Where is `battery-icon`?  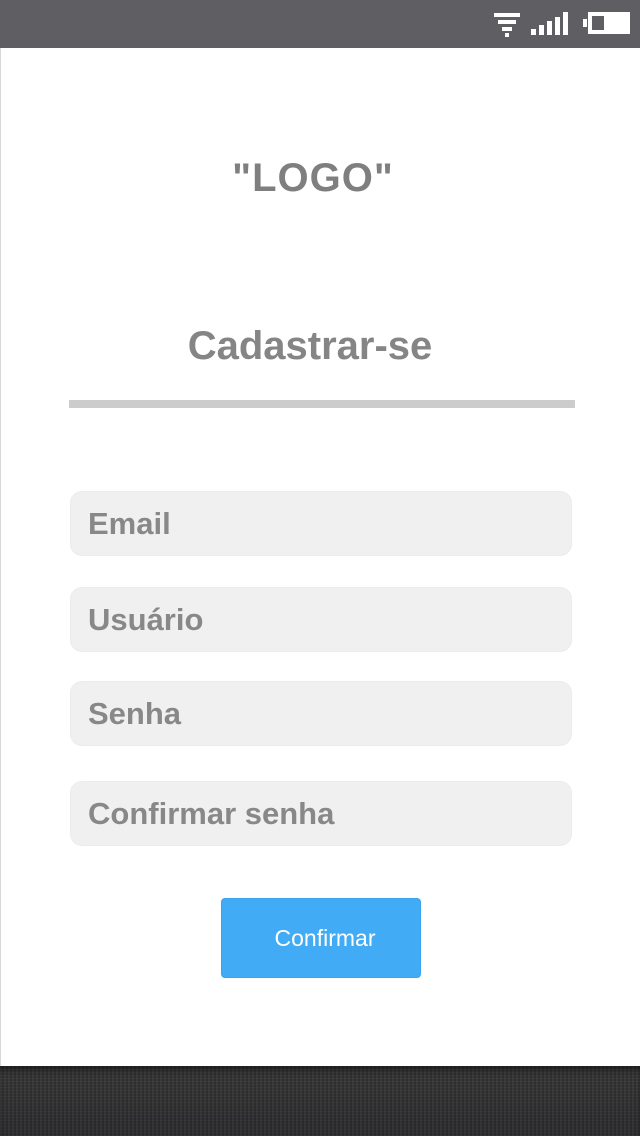 battery-icon is located at coordinates (606, 23).